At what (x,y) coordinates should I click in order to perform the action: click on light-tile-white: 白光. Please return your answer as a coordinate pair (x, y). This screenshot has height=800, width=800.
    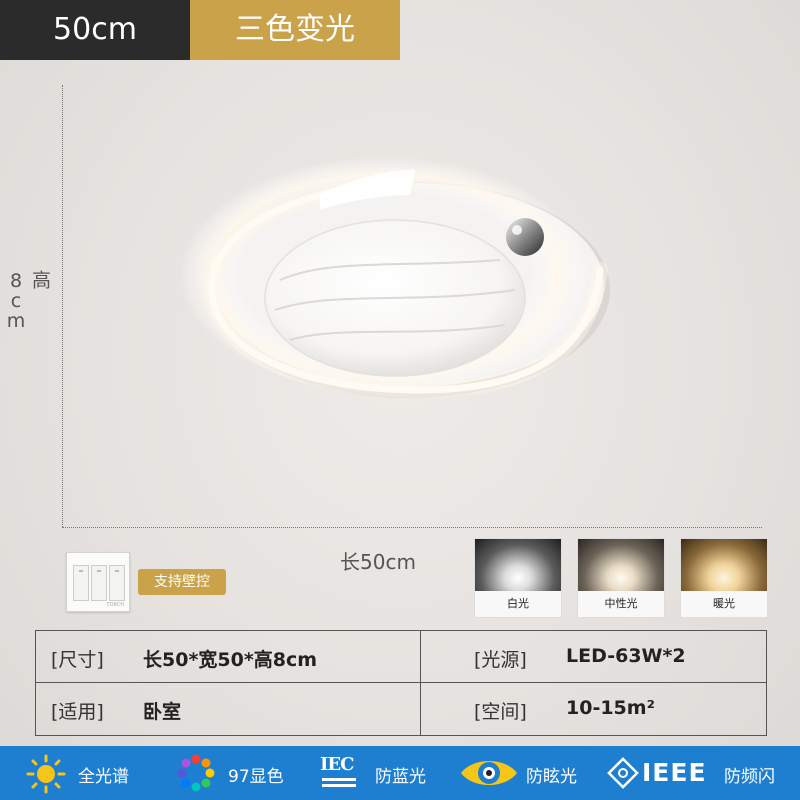
    Looking at the image, I should click on (518, 578).